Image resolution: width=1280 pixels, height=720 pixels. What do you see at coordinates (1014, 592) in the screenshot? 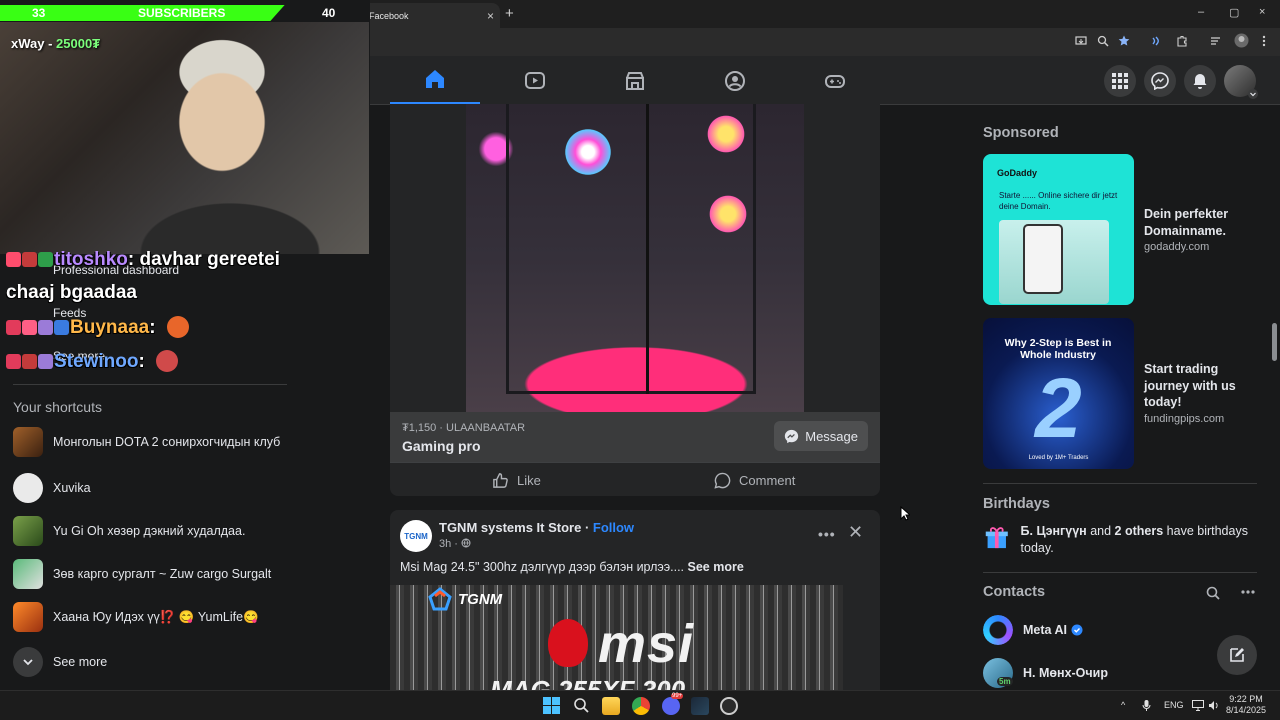
I see `contacts-title: Contacts` at bounding box center [1014, 592].